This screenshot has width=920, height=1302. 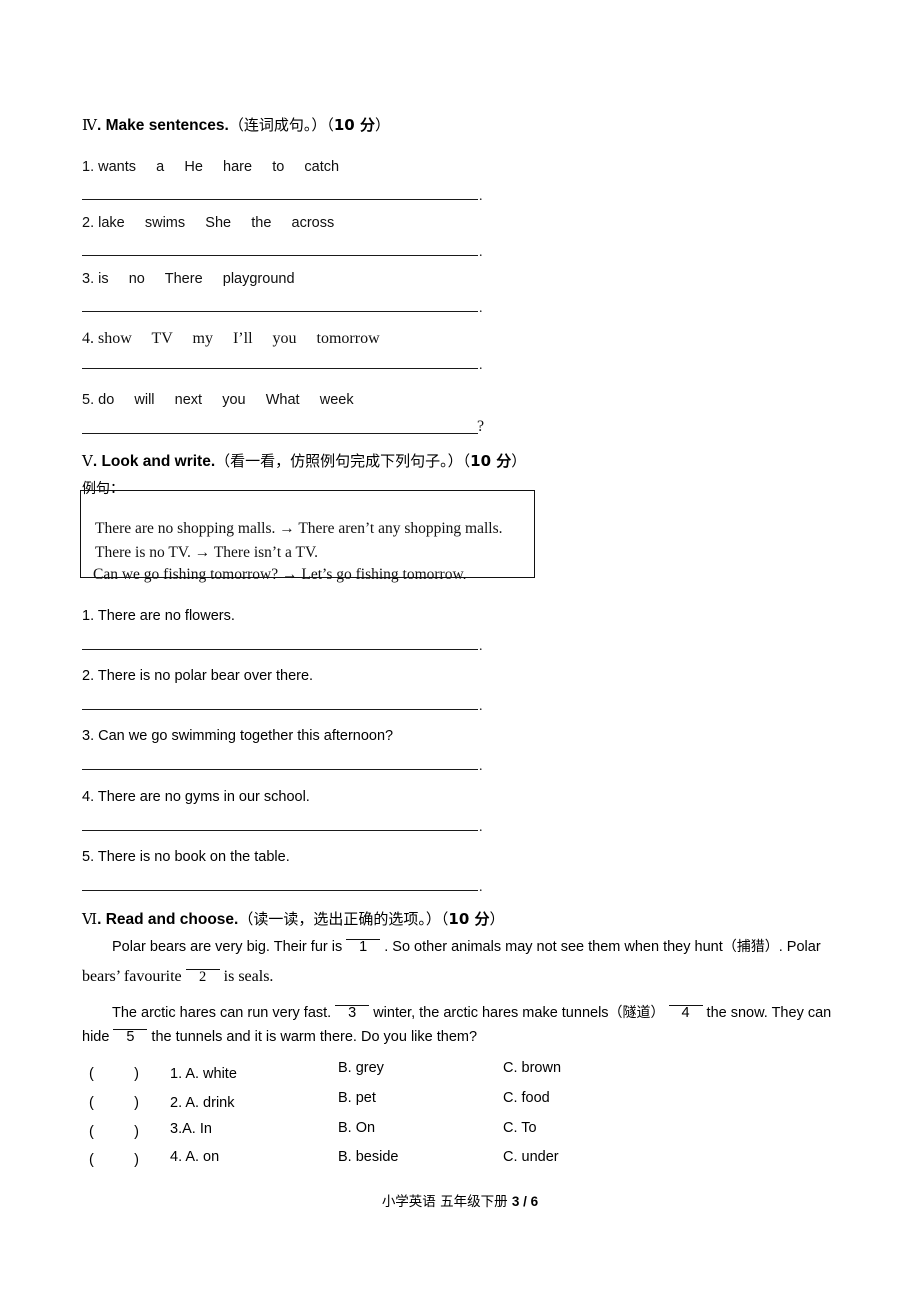 I want to click on choice-option-c: C. food, so click(x=526, y=1098).